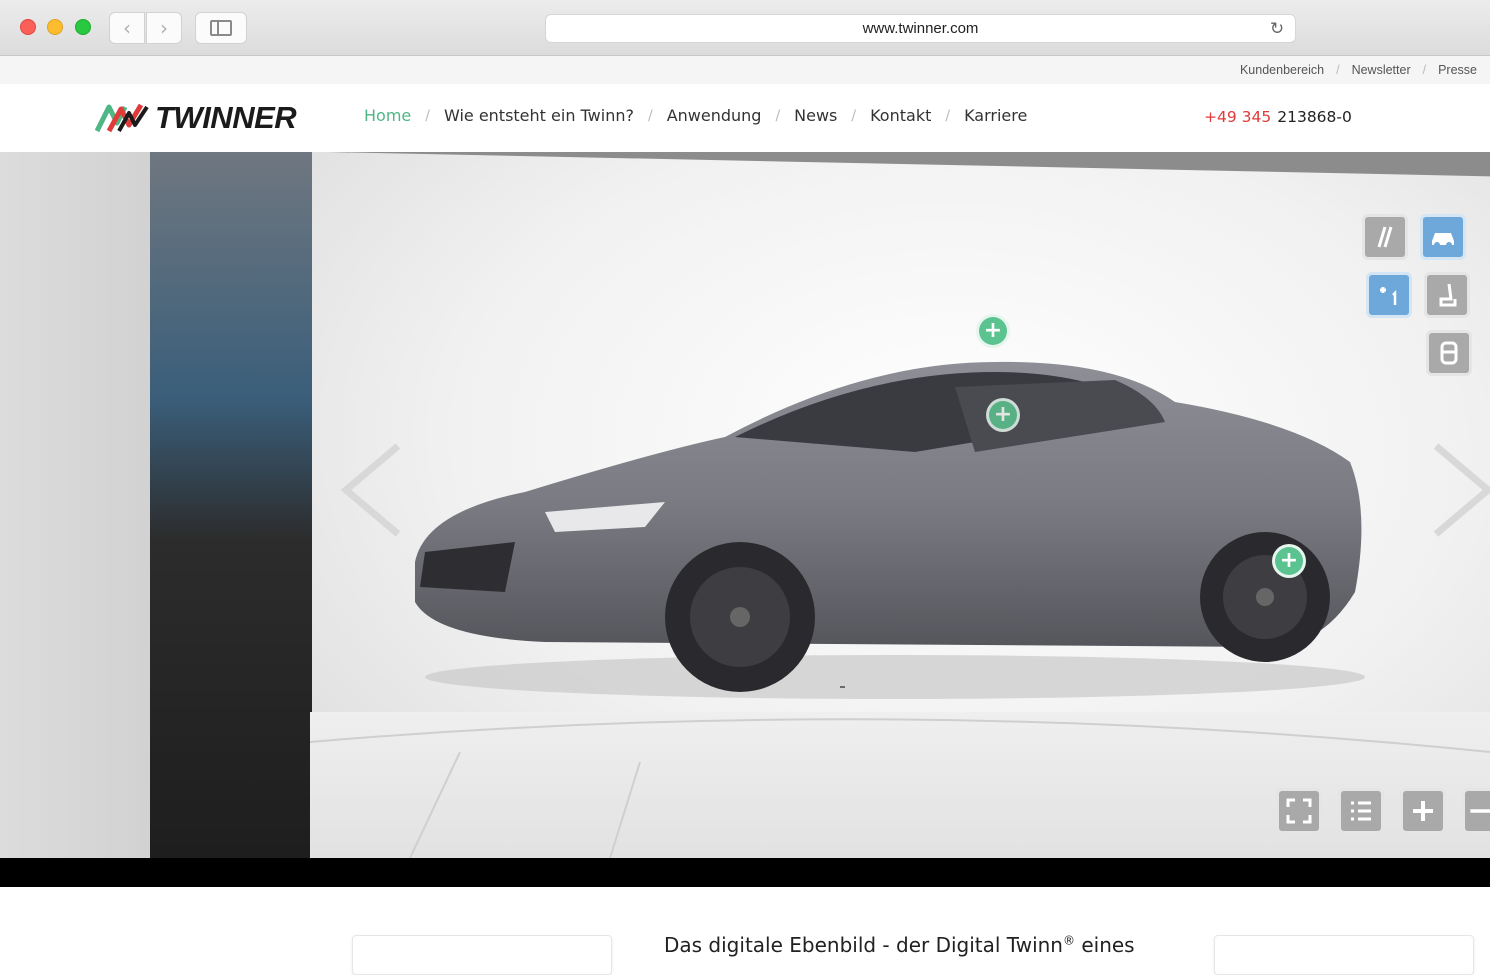  I want to click on phone-main: 213868-0, so click(1314, 117).